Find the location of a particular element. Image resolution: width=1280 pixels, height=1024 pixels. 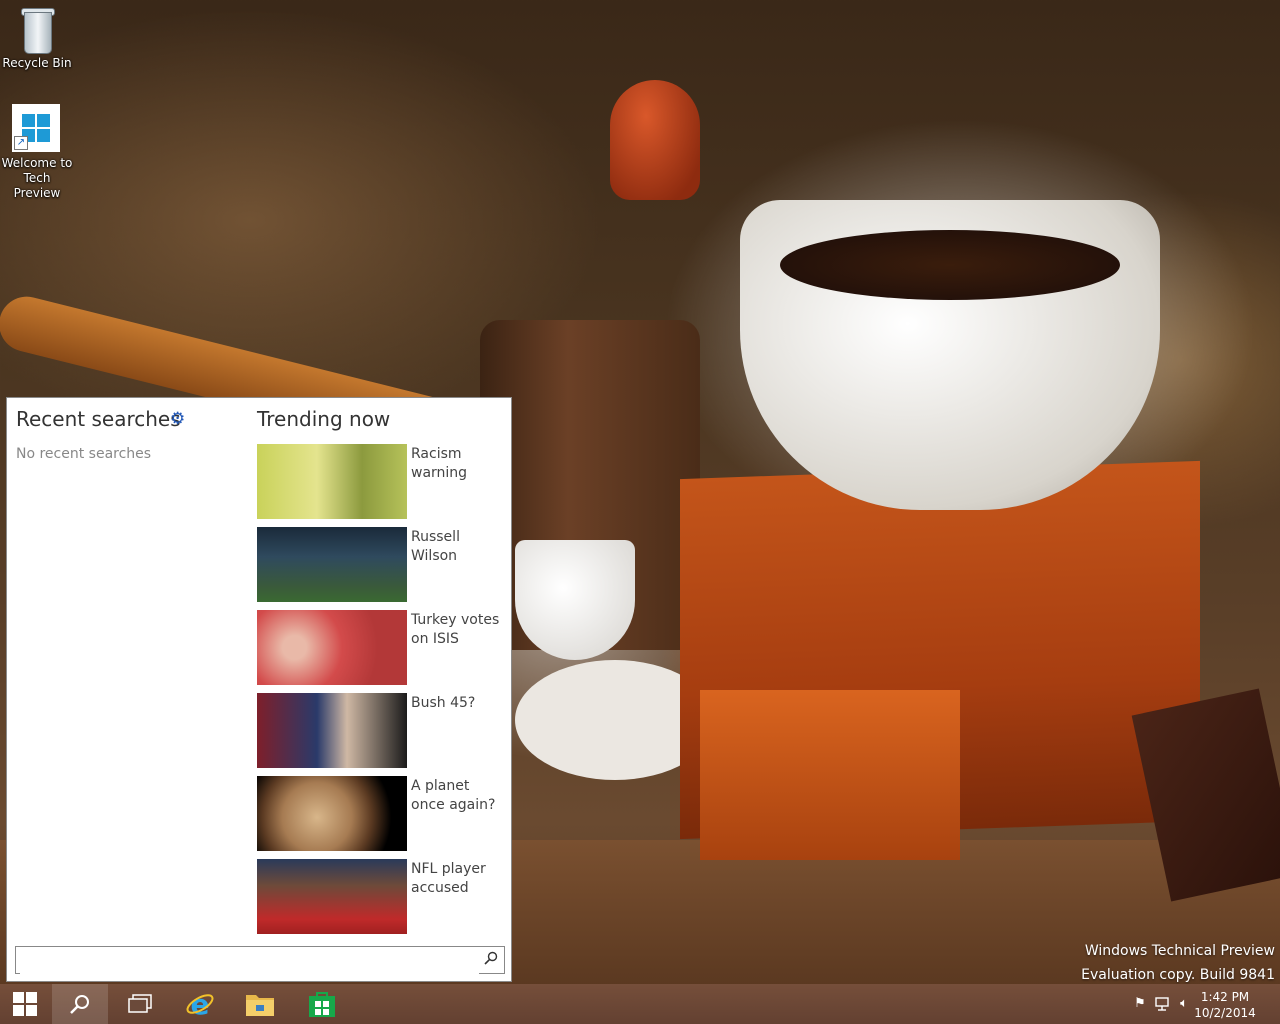

start-icon is located at coordinates (25, 1004).